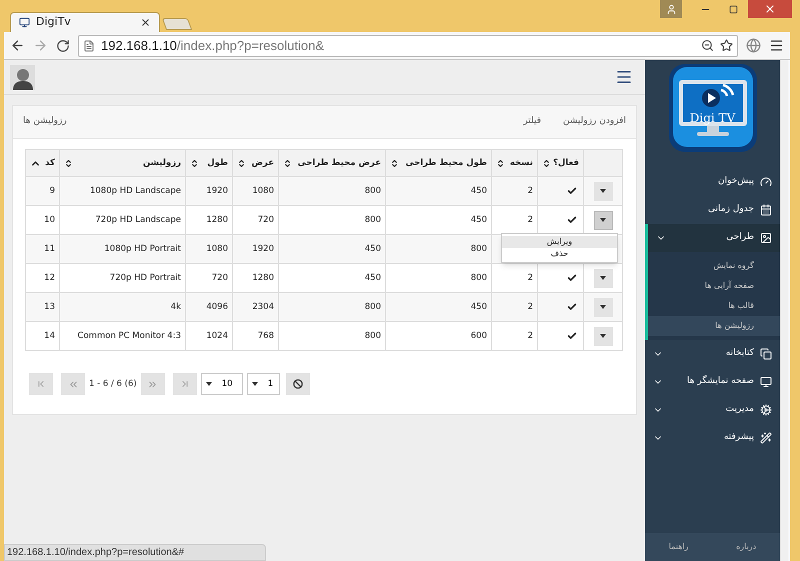 This screenshot has width=800, height=561. What do you see at coordinates (22, 77) in the screenshot?
I see `avatar` at bounding box center [22, 77].